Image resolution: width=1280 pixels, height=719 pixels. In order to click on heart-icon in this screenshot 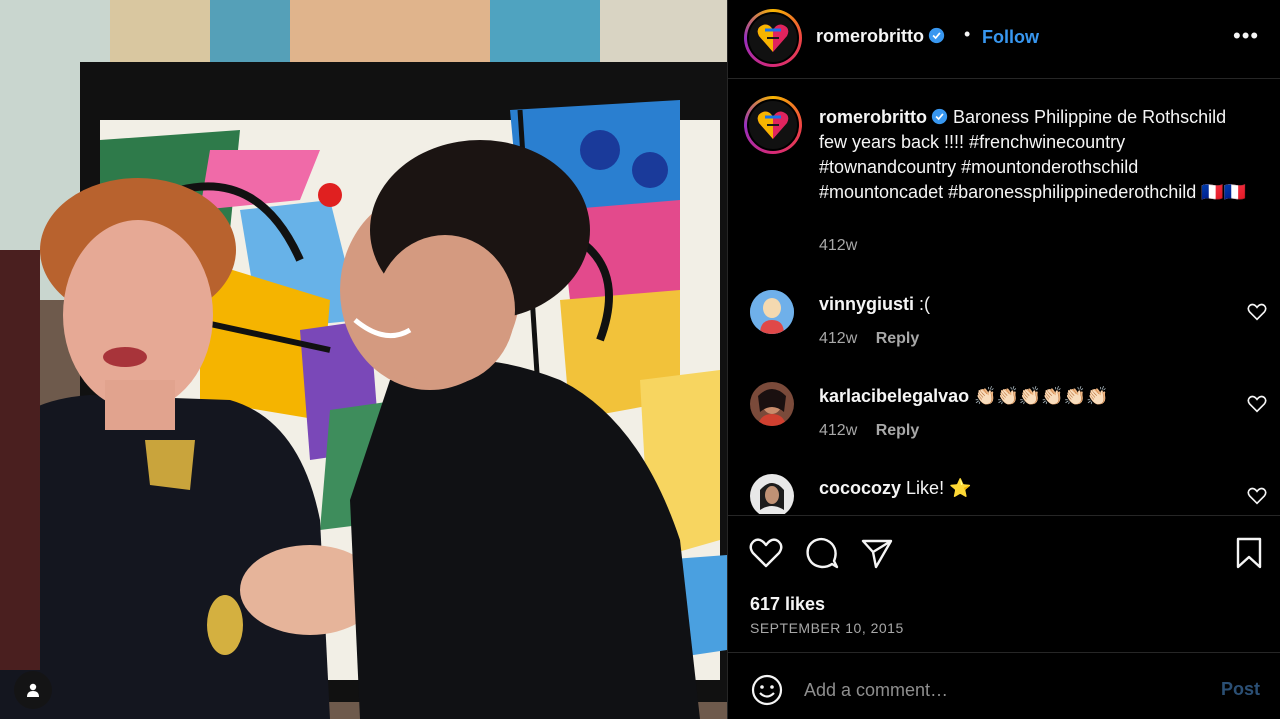, I will do `click(766, 553)`.